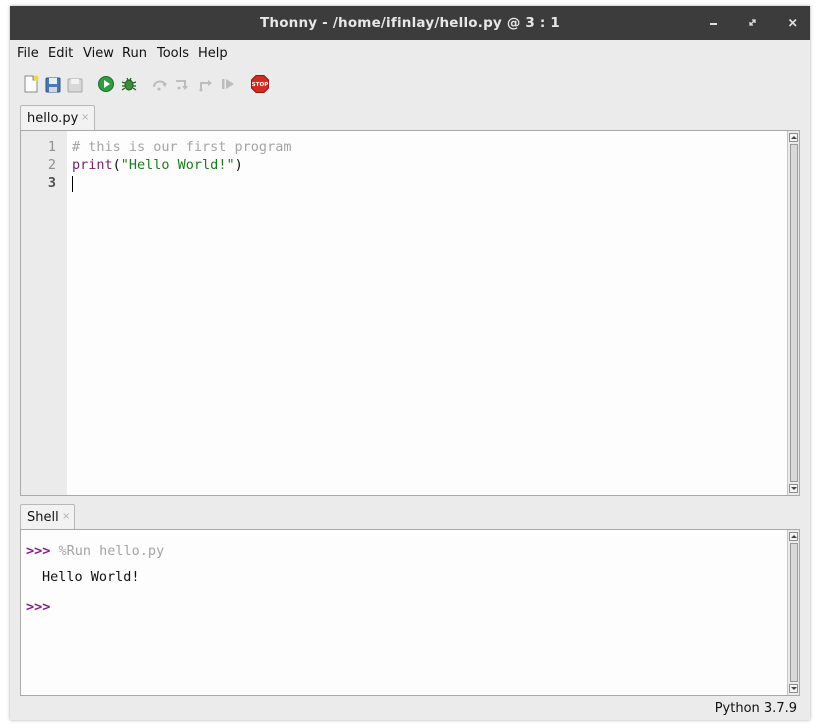  Describe the element at coordinates (44, 313) in the screenshot. I see `line-number-gutter: 1 2 3` at that location.